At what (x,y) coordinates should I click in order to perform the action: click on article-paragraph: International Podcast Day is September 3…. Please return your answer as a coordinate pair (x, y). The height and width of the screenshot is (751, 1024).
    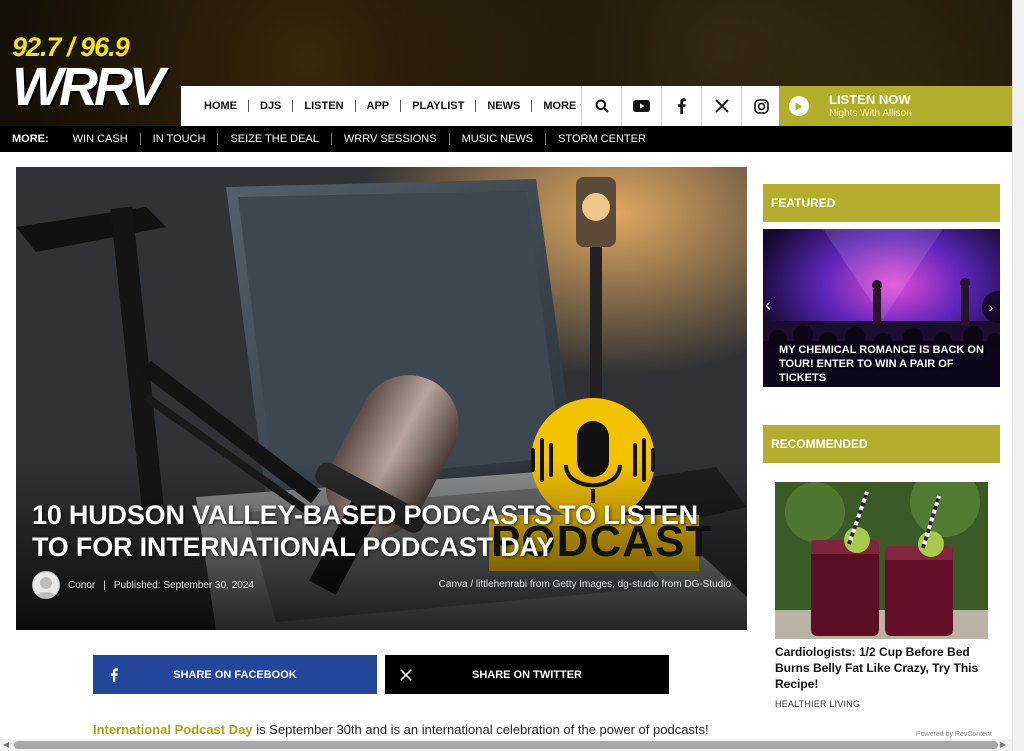
    Looking at the image, I should click on (413, 729).